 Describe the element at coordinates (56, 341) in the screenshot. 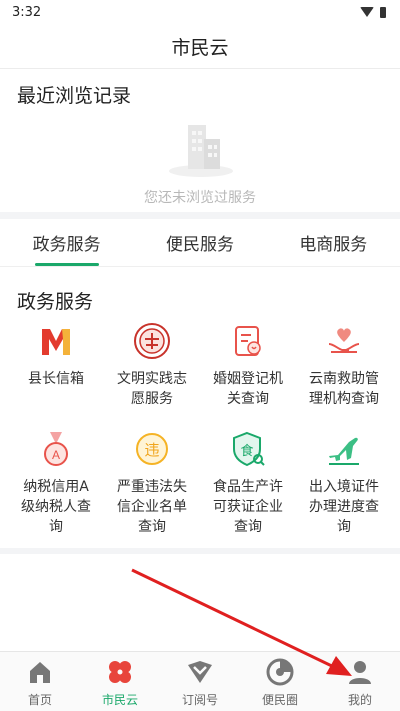

I see `county-mailbox-icon` at that location.